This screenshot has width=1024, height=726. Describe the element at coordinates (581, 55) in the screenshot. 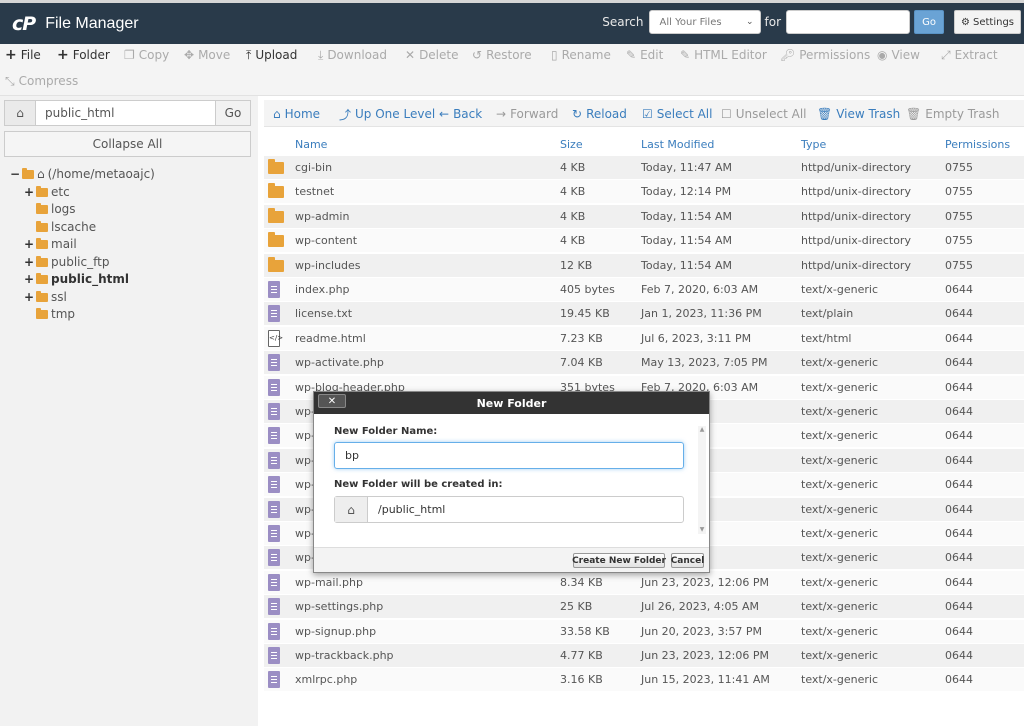

I see `rename-button: ▯ Rename` at that location.